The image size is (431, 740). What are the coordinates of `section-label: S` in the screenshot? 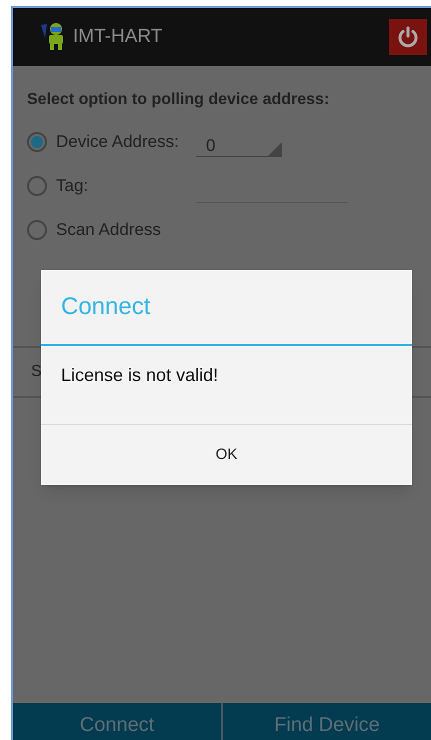 It's located at (36, 372).